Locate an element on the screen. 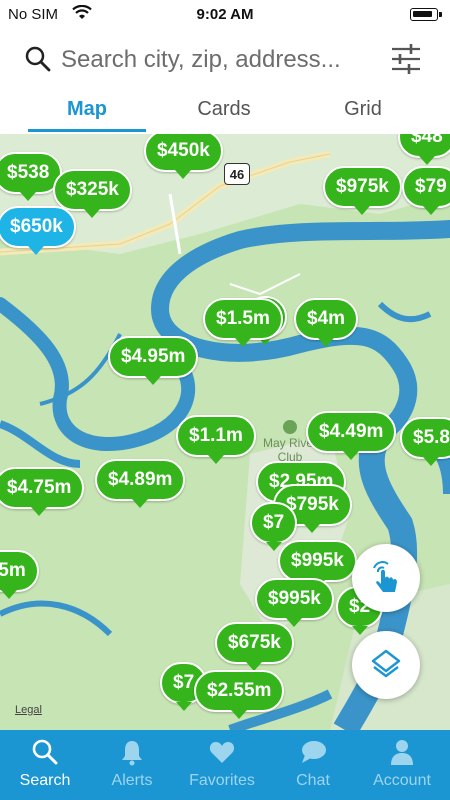 The image size is (450, 800). price-pin: $650k is located at coordinates (38, 230).